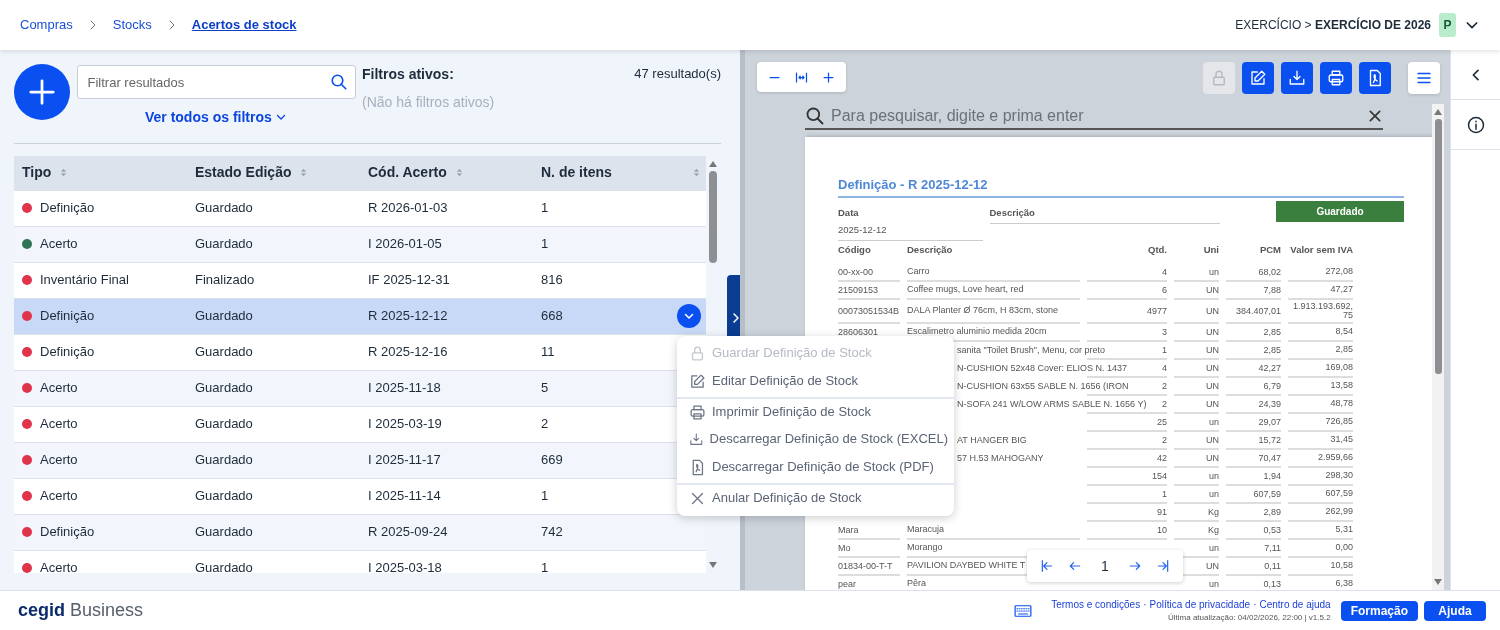  What do you see at coordinates (1447, 25) in the screenshot?
I see `user-avatar: P` at bounding box center [1447, 25].